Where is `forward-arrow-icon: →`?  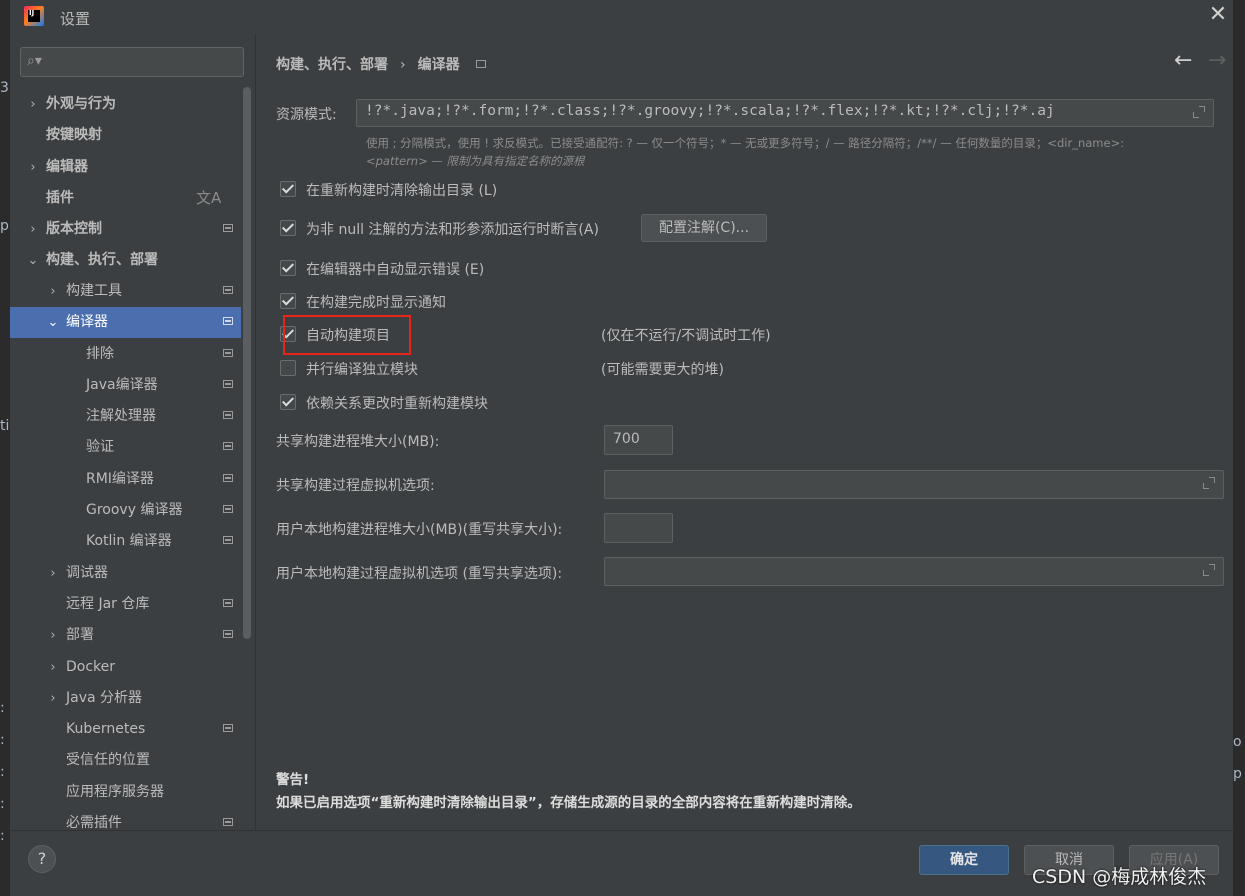 forward-arrow-icon: → is located at coordinates (1217, 60).